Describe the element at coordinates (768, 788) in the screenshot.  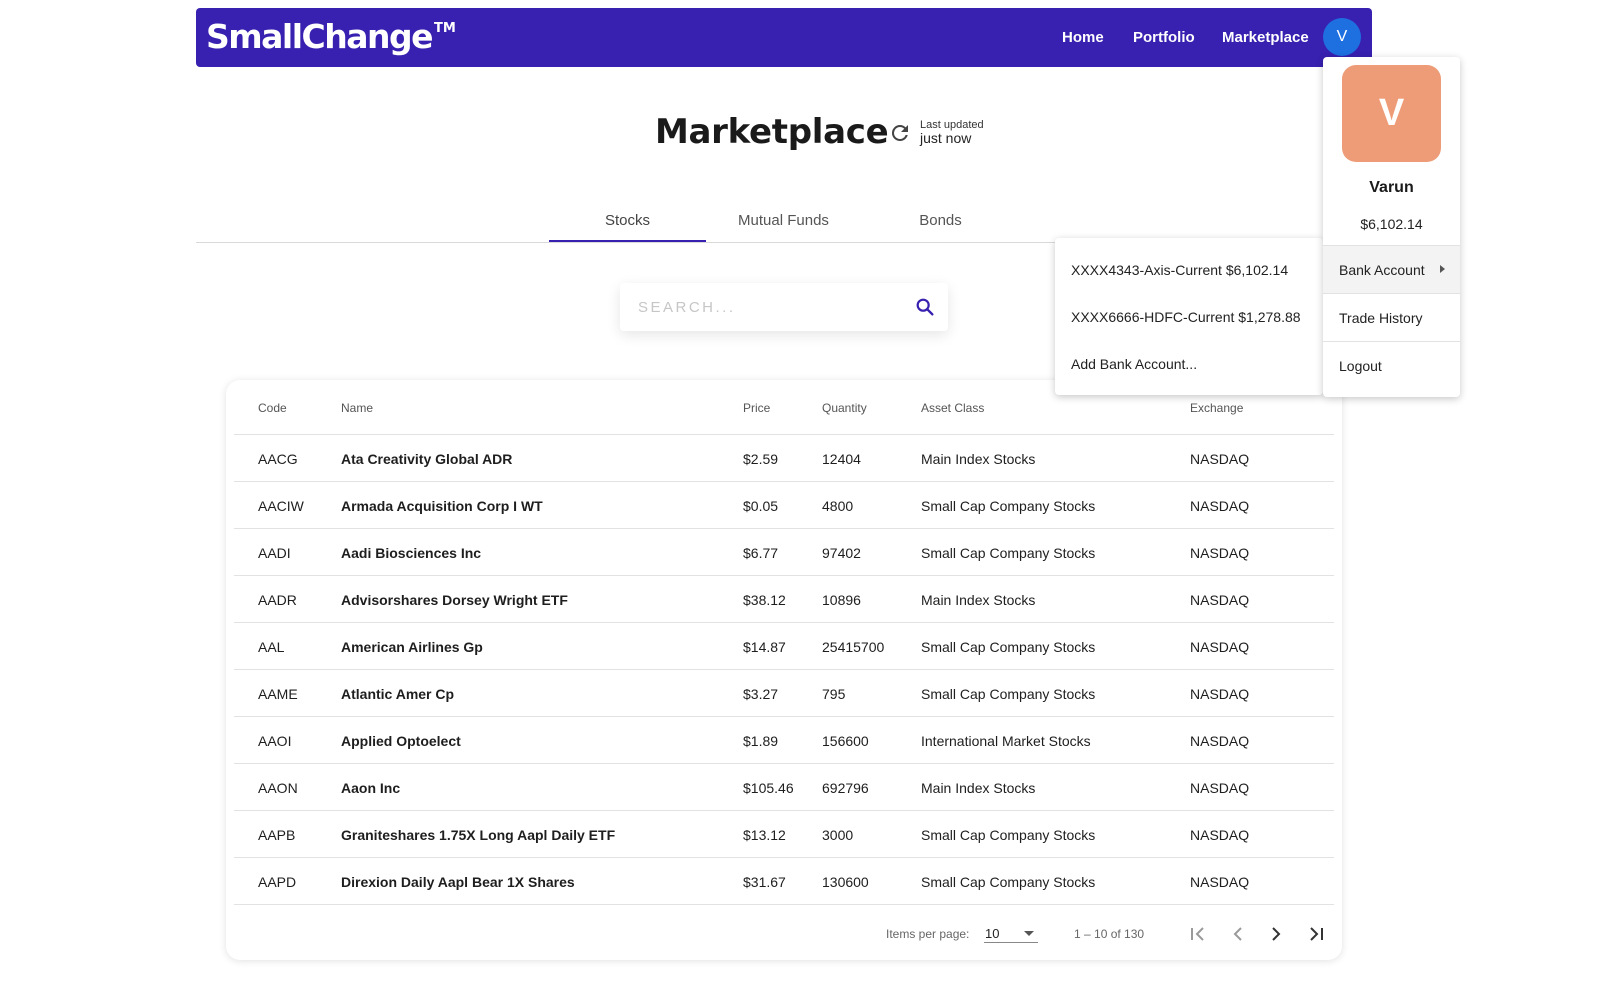
I see `cell-price: $105.46` at that location.